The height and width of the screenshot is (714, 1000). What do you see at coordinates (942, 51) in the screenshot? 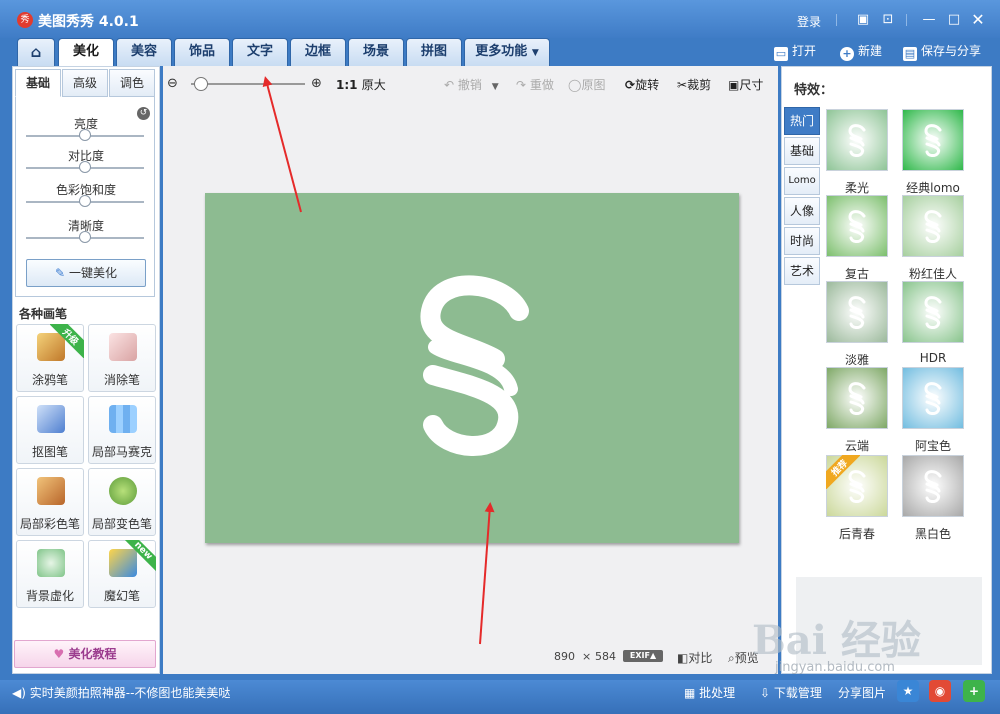
I see `save-share-button: ▤ 保存与分享` at bounding box center [942, 51].